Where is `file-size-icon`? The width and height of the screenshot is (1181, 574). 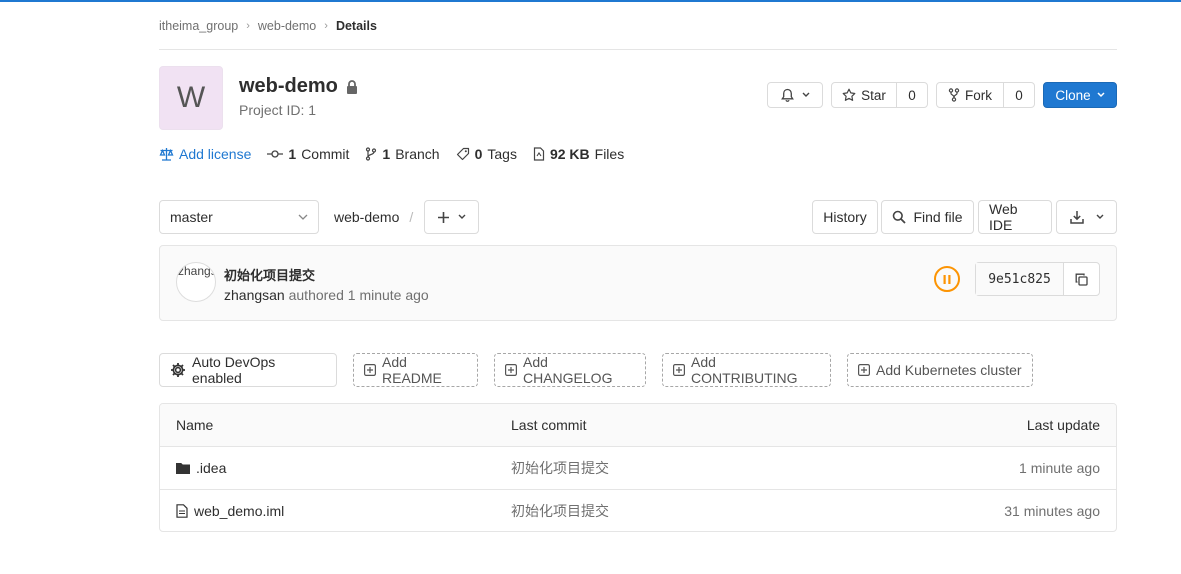 file-size-icon is located at coordinates (539, 154).